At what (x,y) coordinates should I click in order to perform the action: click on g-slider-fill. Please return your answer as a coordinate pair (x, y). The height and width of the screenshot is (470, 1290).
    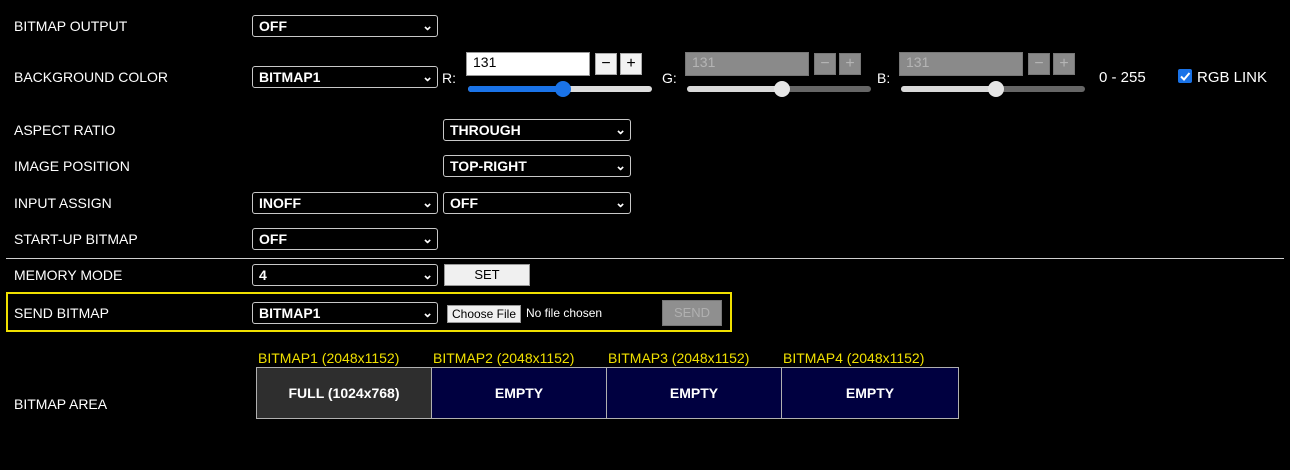
    Looking at the image, I should click on (734, 89).